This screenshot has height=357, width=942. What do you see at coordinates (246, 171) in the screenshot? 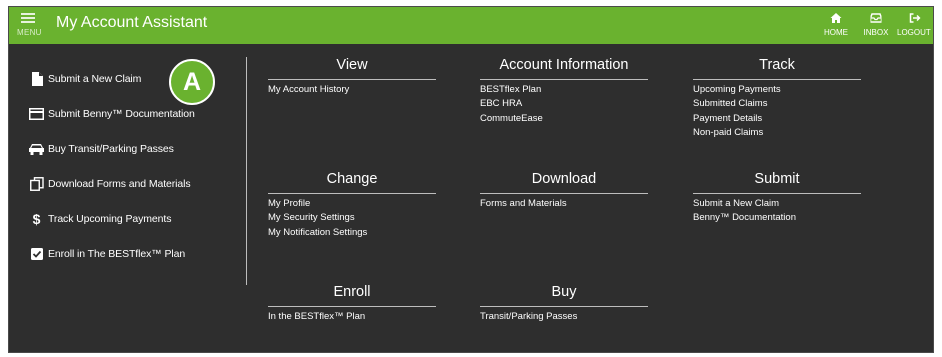
I see `vertical-divider` at bounding box center [246, 171].